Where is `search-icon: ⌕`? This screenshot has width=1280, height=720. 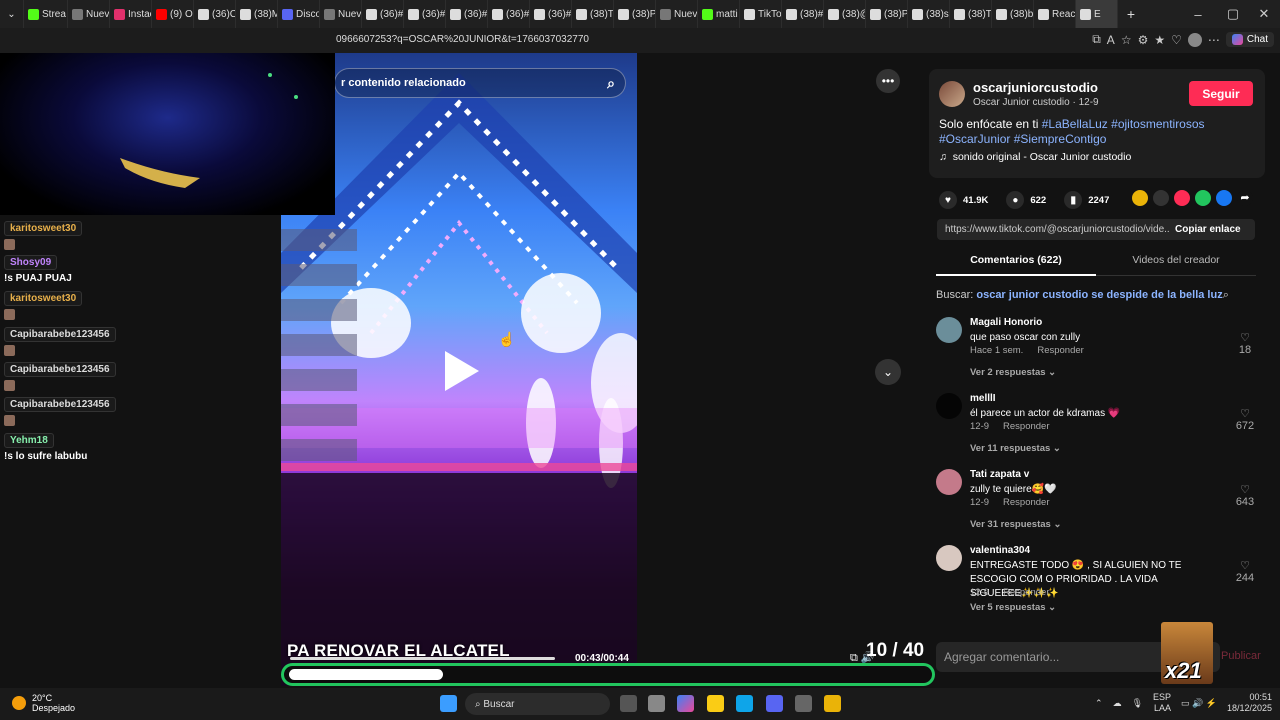 search-icon: ⌕ is located at coordinates (611, 83).